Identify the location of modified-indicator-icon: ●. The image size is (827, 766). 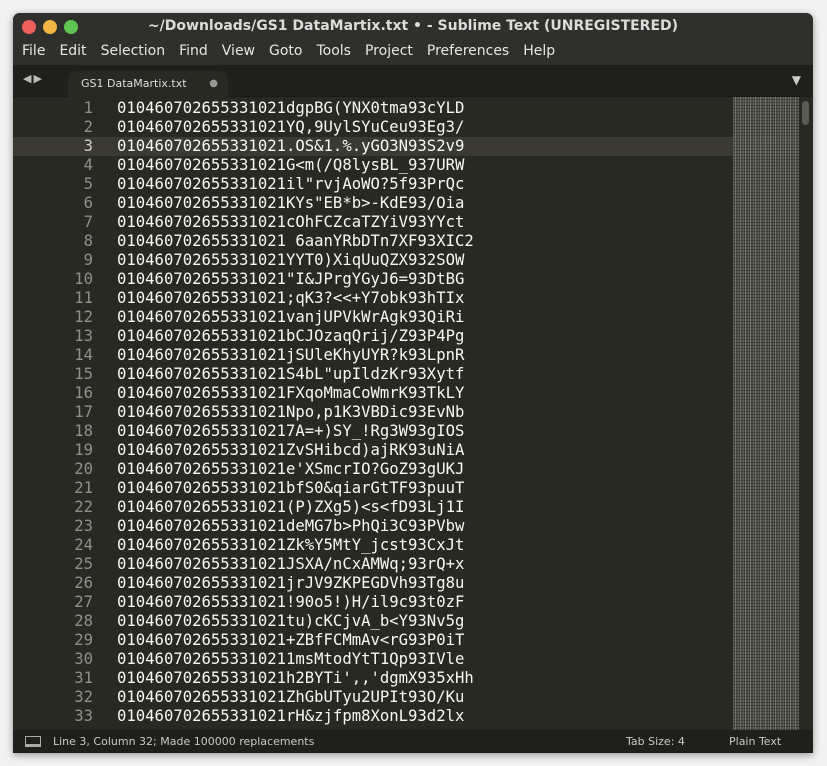
(213, 84).